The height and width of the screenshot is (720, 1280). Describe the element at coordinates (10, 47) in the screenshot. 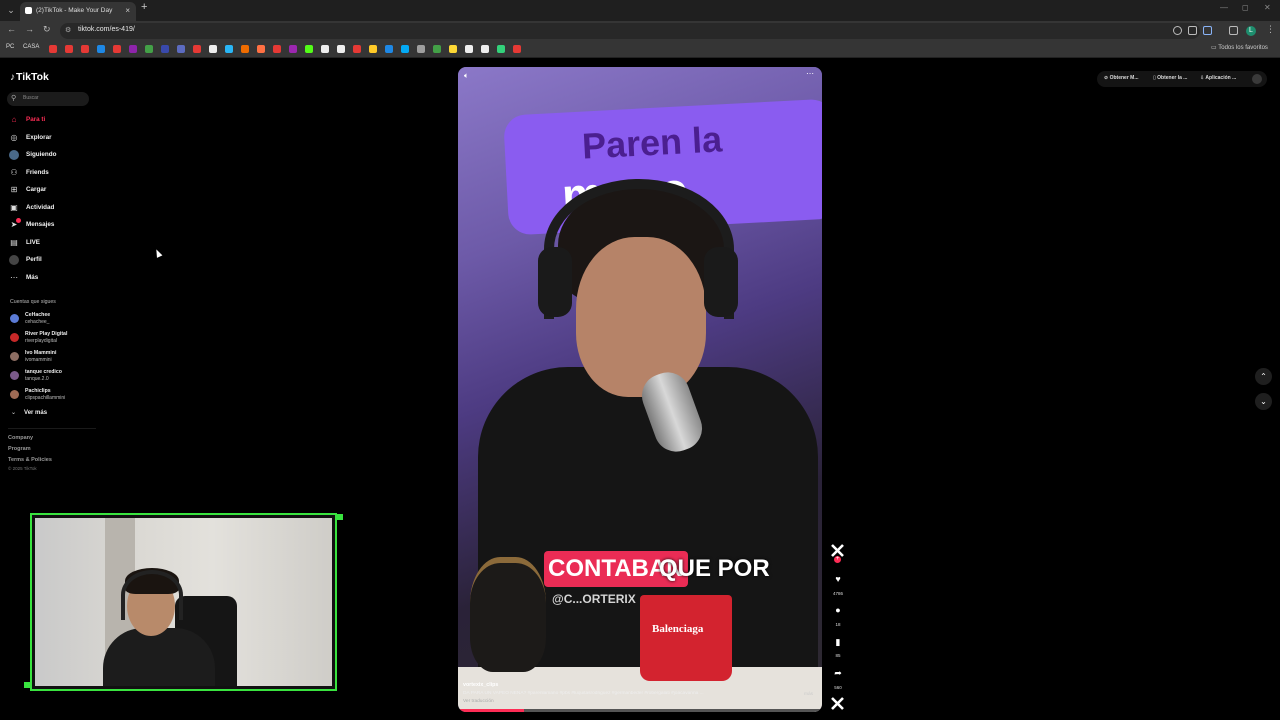

I see `bookmark-pc: PC` at that location.